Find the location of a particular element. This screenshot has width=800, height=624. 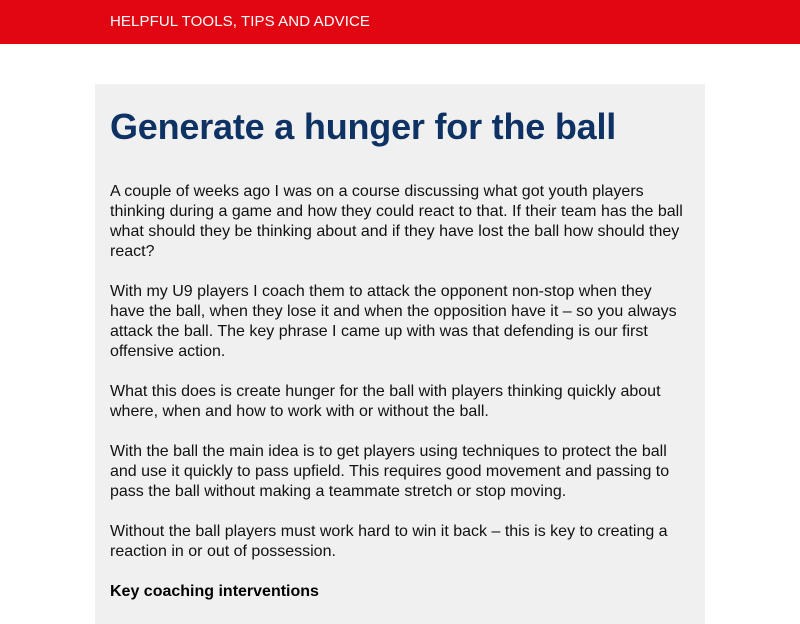

top-navigation-bar: HELPFUL TOOLS, TIPS AND ADVICE is located at coordinates (400, 22).